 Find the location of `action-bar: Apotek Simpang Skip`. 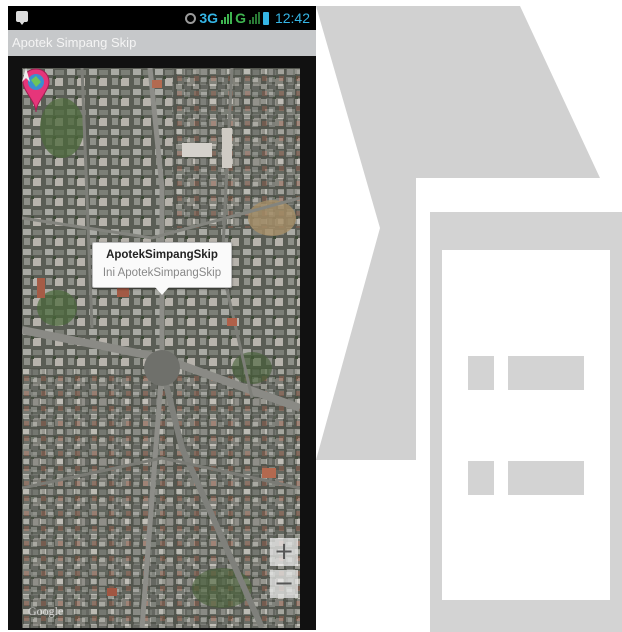

action-bar: Apotek Simpang Skip is located at coordinates (162, 43).